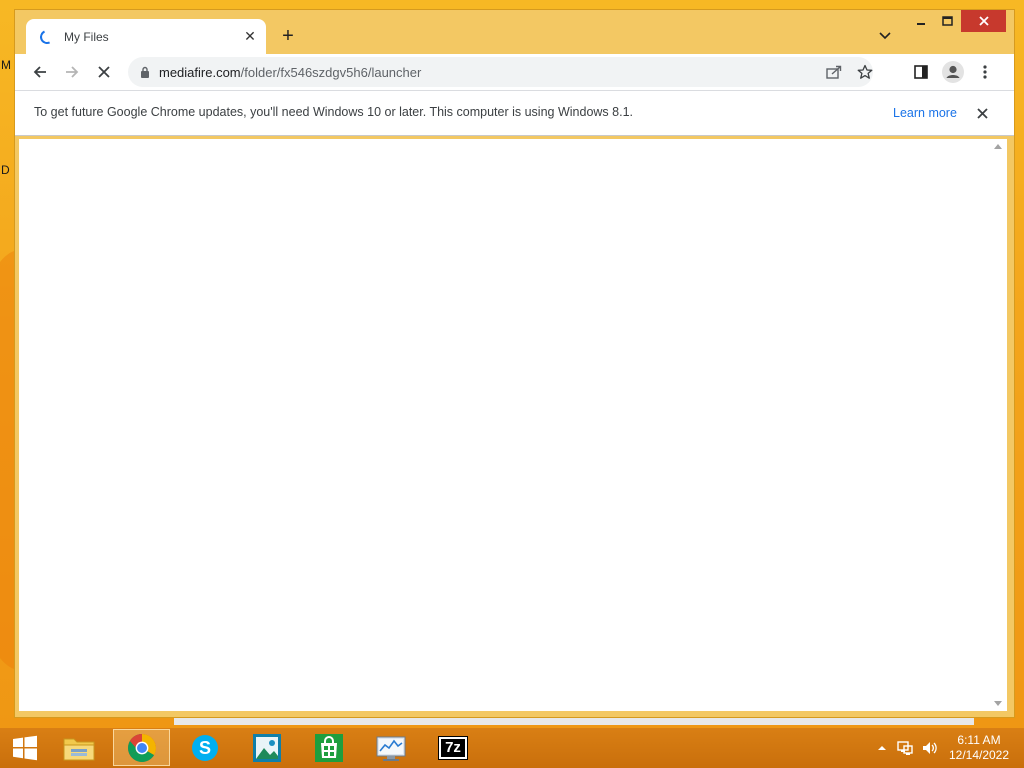 The height and width of the screenshot is (768, 1024). Describe the element at coordinates (288, 36) in the screenshot. I see `new-tab-button: +` at that location.